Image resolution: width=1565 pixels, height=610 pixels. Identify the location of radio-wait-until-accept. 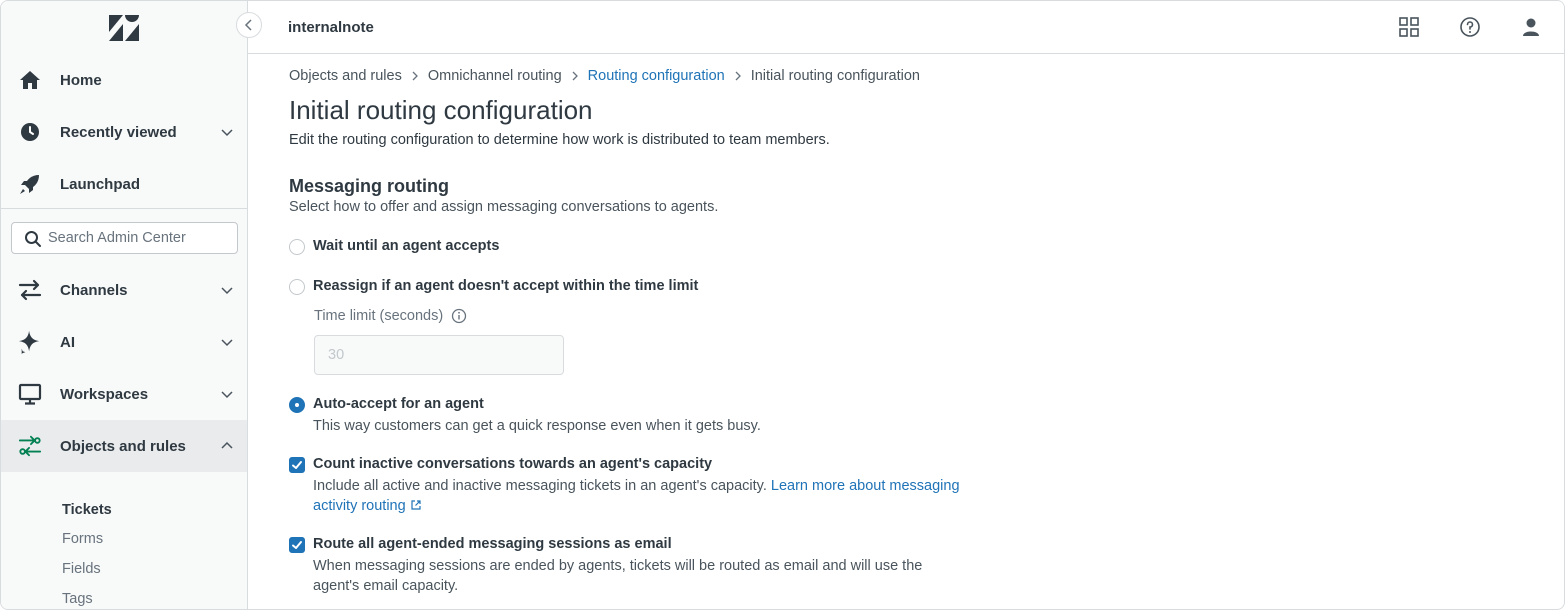
(297, 247).